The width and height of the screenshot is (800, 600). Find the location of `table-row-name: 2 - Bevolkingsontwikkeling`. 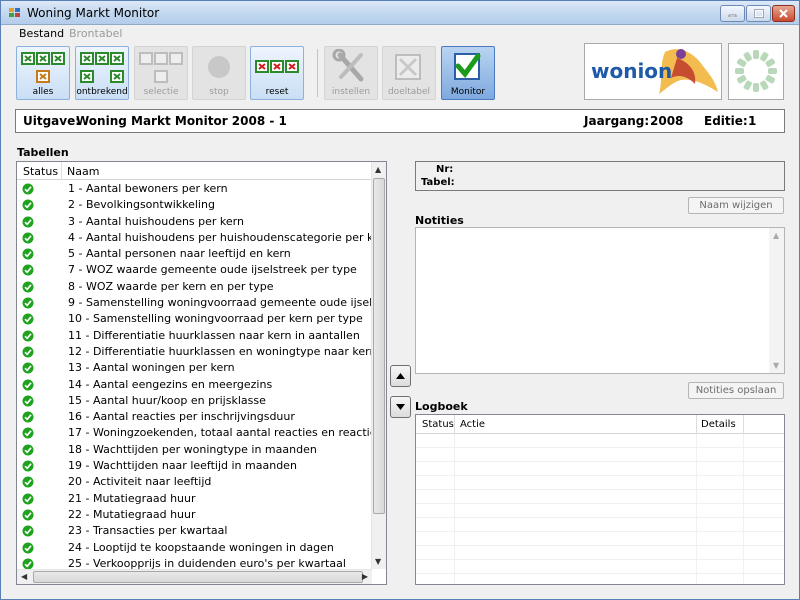

table-row-name: 2 - Bevolkingsontwikkeling is located at coordinates (141, 205).